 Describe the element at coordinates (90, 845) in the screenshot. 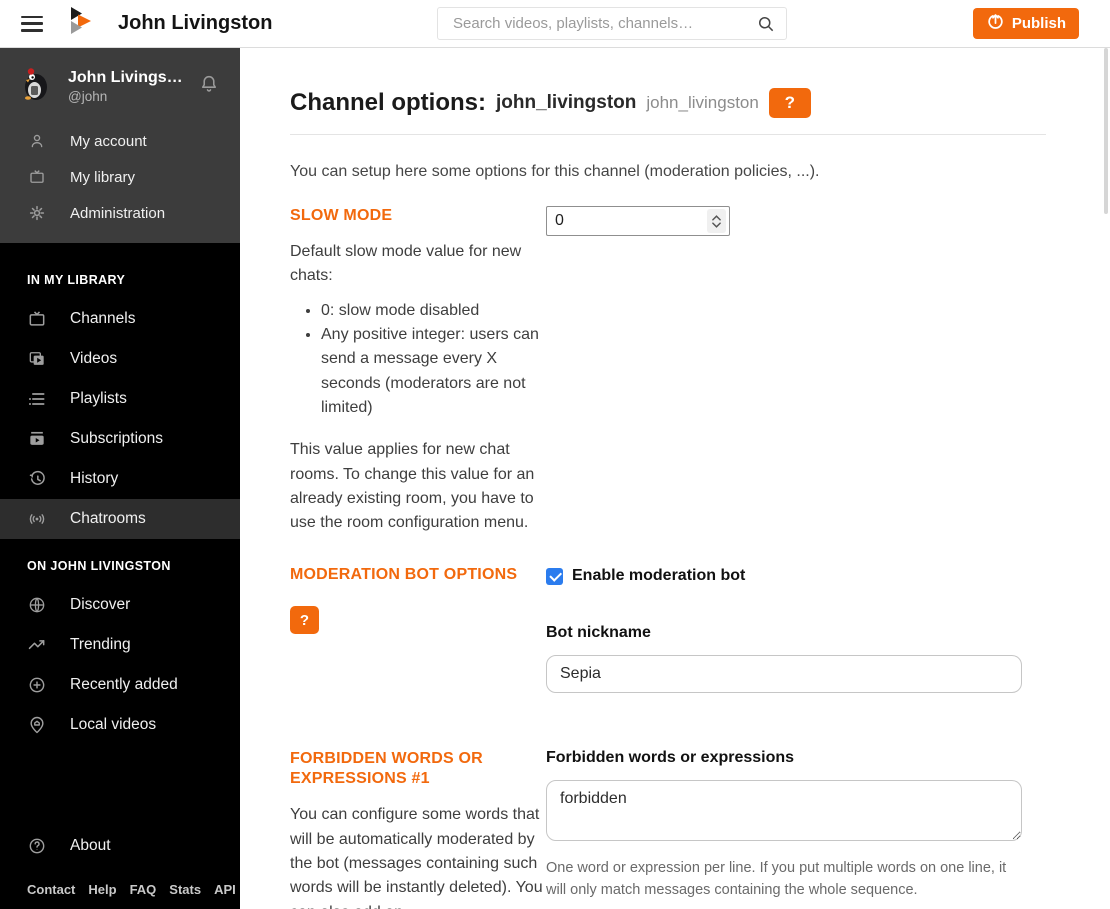

I see `sidebar-item-label: About` at that location.